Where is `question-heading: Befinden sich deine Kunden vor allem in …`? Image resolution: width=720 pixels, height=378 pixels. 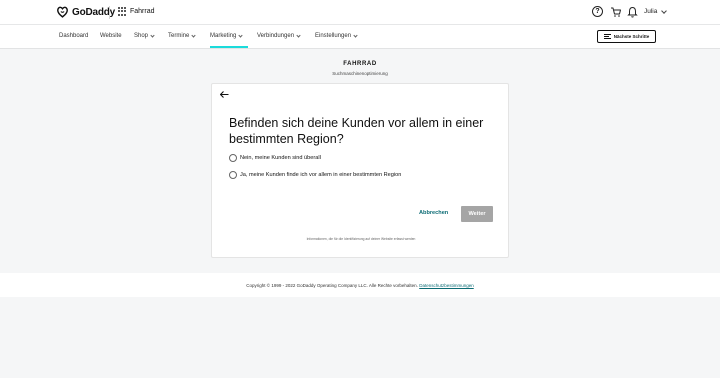
question-heading: Befinden sich deine Kunden vor allem in … is located at coordinates (356, 131).